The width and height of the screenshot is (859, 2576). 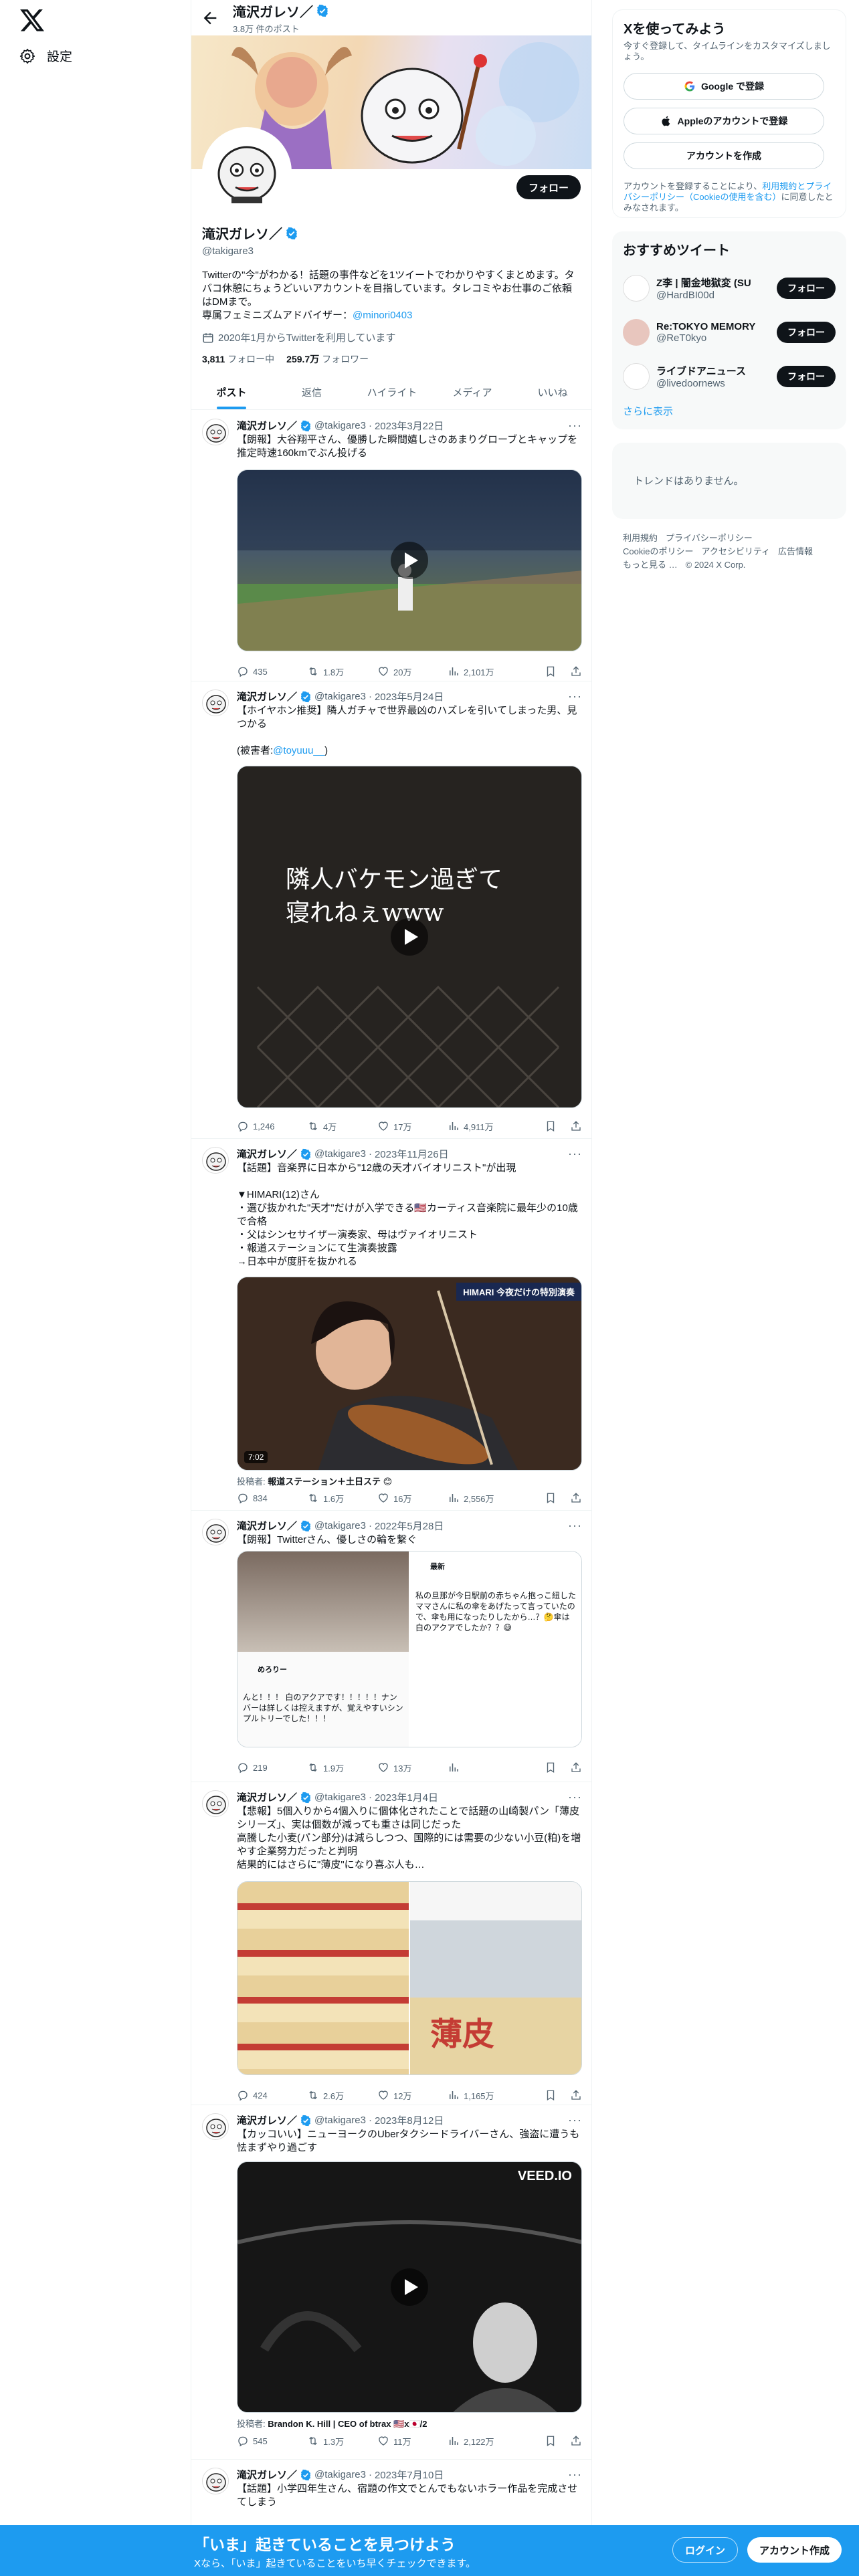 I want to click on attribution-author: 報道ステーション＋土日ステ 😊, so click(x=330, y=1482).